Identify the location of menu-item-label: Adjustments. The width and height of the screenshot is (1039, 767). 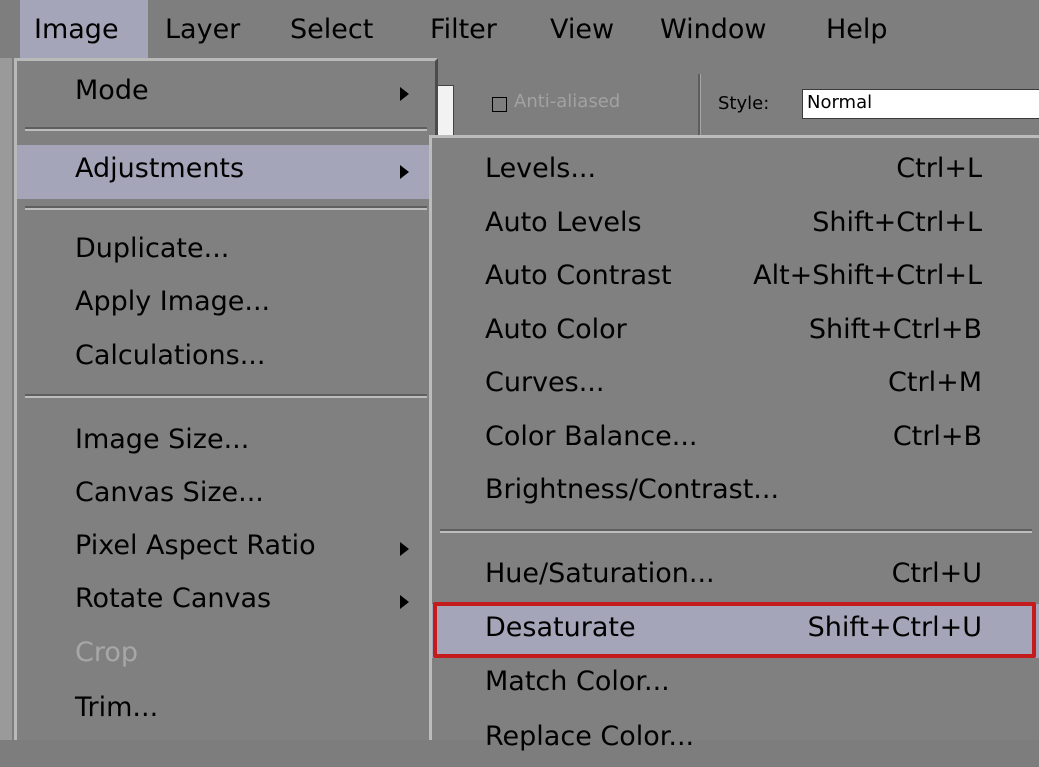
(160, 168).